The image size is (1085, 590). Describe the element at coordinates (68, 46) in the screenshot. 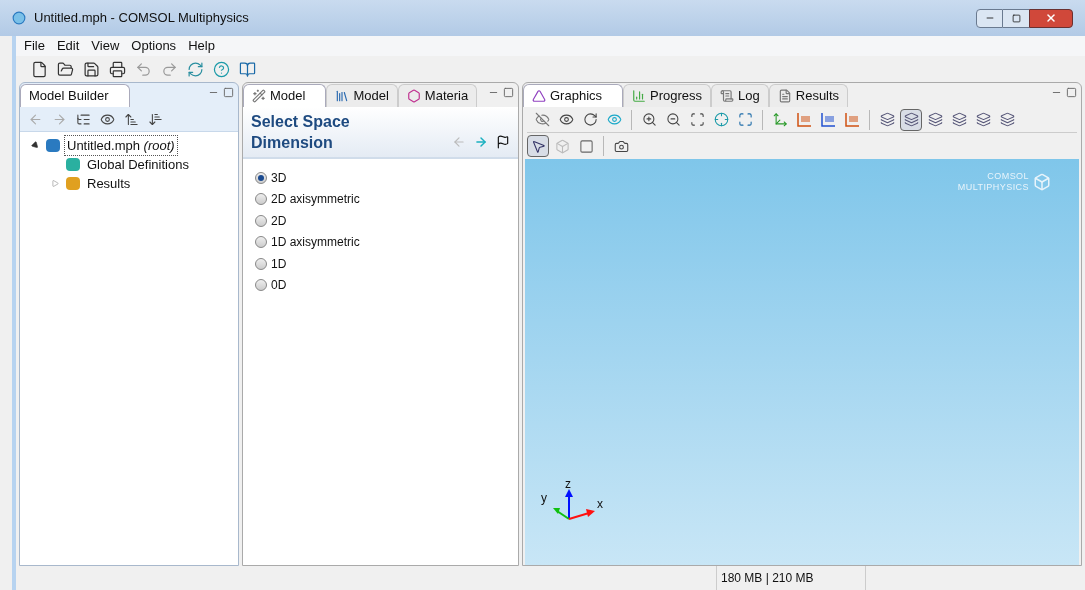

I see `menu-item: Edit` at that location.